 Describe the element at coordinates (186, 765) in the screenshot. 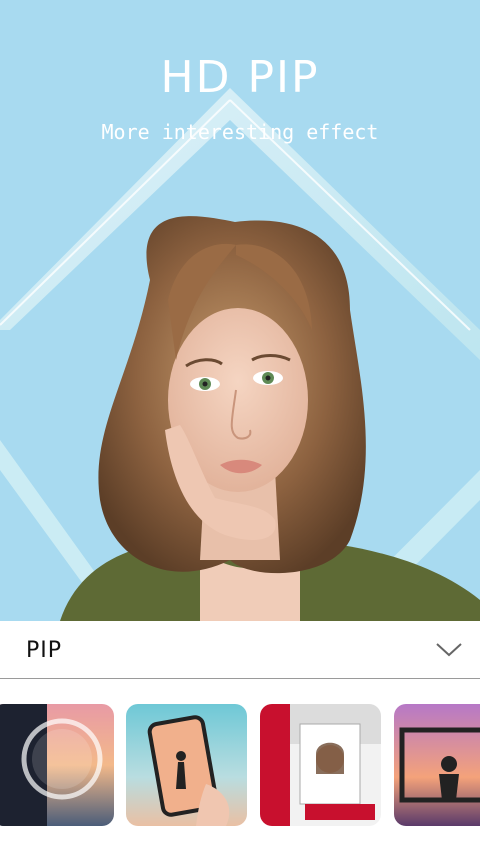

I see `thumbnail-phone-silhouette` at that location.